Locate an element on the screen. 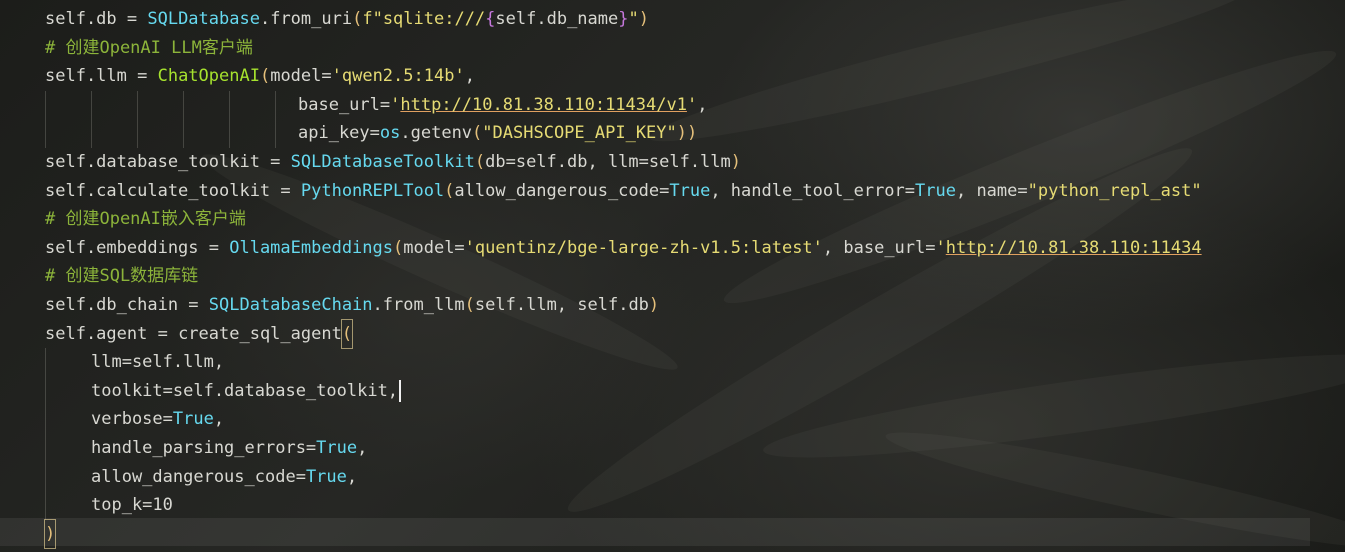 The height and width of the screenshot is (552, 1345). code-token: db=self.db, llm=self.llm is located at coordinates (608, 161).